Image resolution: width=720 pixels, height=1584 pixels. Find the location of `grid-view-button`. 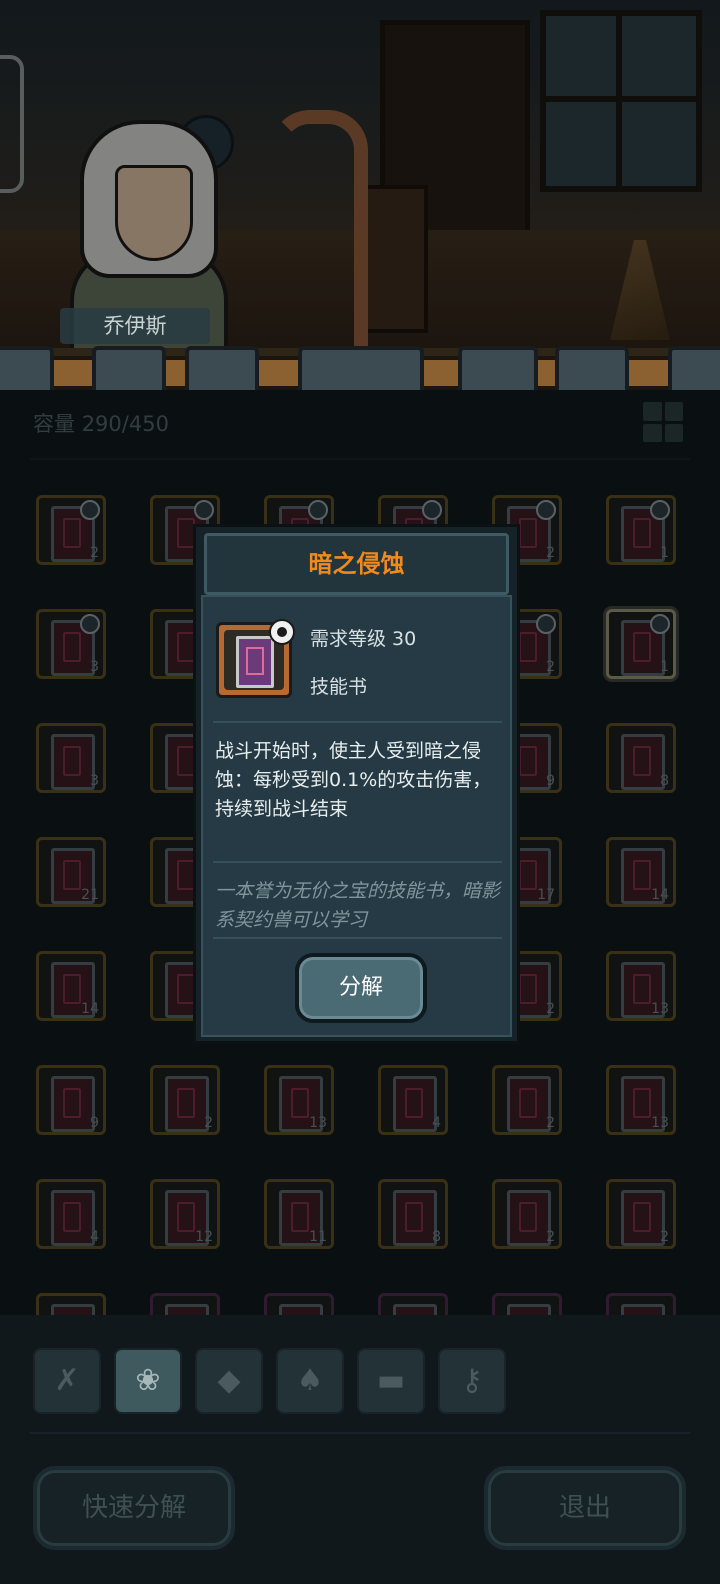

grid-view-button is located at coordinates (663, 422).